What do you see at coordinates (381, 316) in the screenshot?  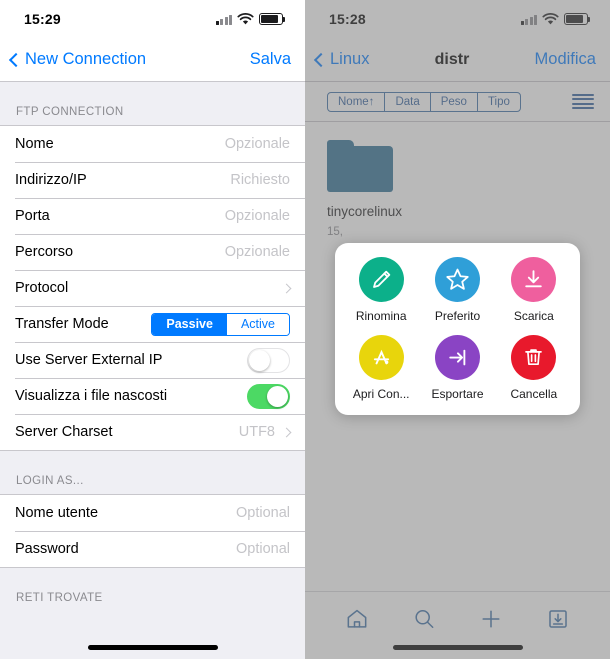 I see `action-label: Rinomina` at bounding box center [381, 316].